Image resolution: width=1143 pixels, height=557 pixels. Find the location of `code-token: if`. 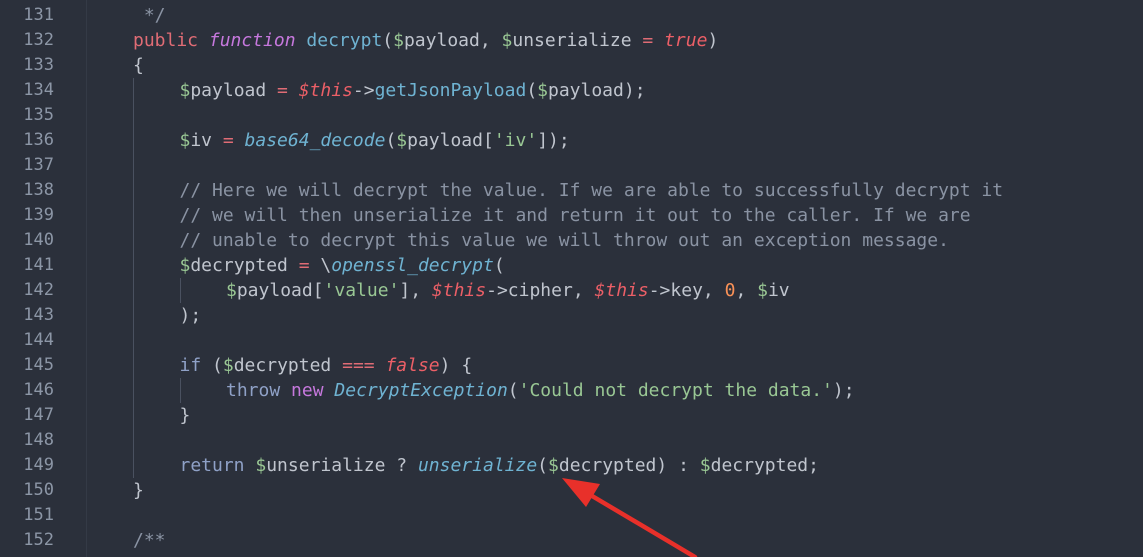

code-token: if is located at coordinates (190, 365).